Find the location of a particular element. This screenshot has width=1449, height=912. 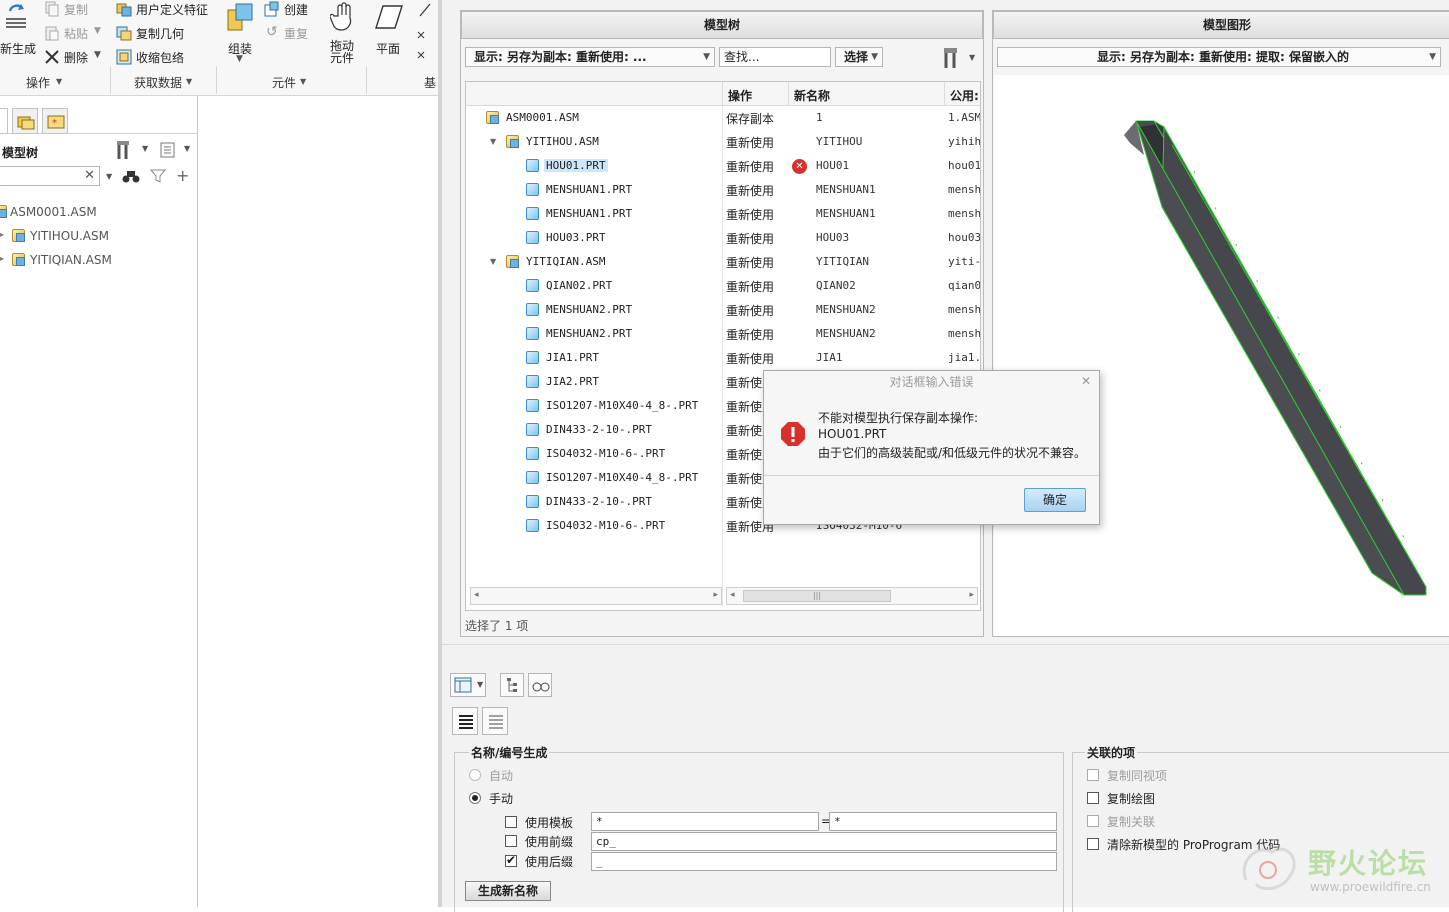

assemble-button: 组装 ▼ is located at coordinates (240, 32).